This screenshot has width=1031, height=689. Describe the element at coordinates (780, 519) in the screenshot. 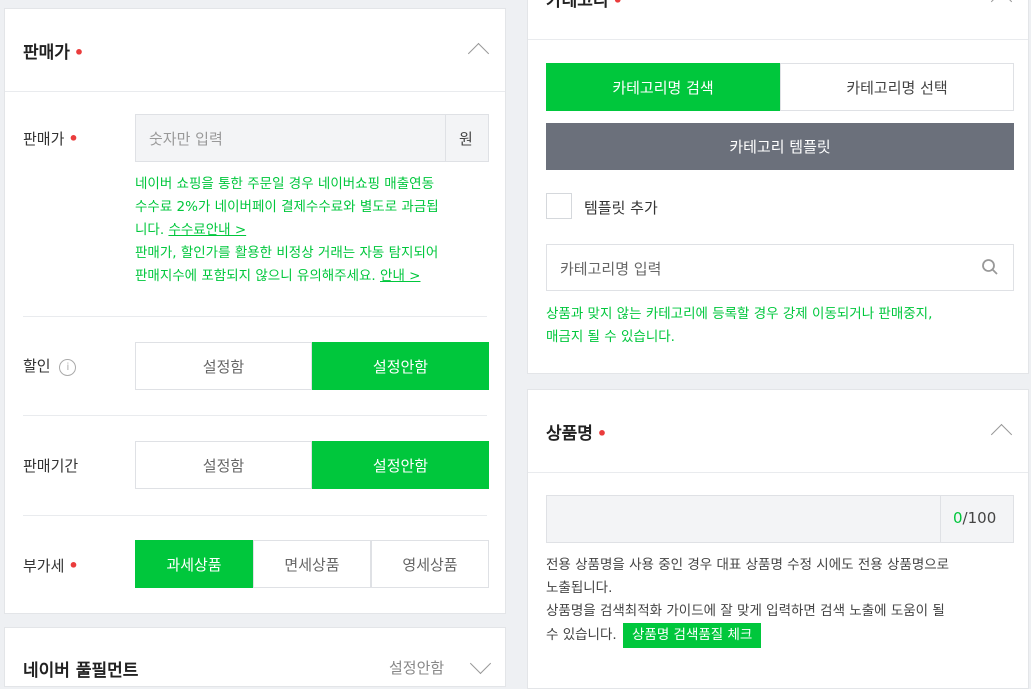

I see `product-name-input: 0/100` at that location.